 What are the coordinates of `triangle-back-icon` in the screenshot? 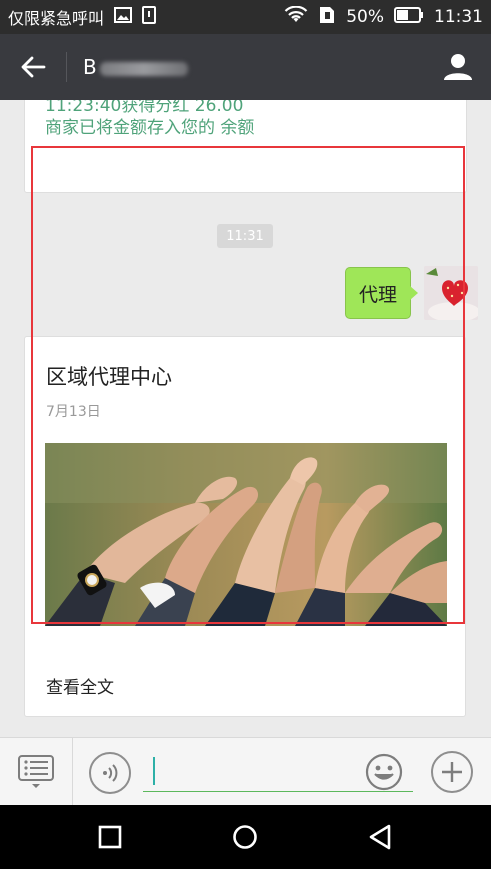 It's located at (380, 837).